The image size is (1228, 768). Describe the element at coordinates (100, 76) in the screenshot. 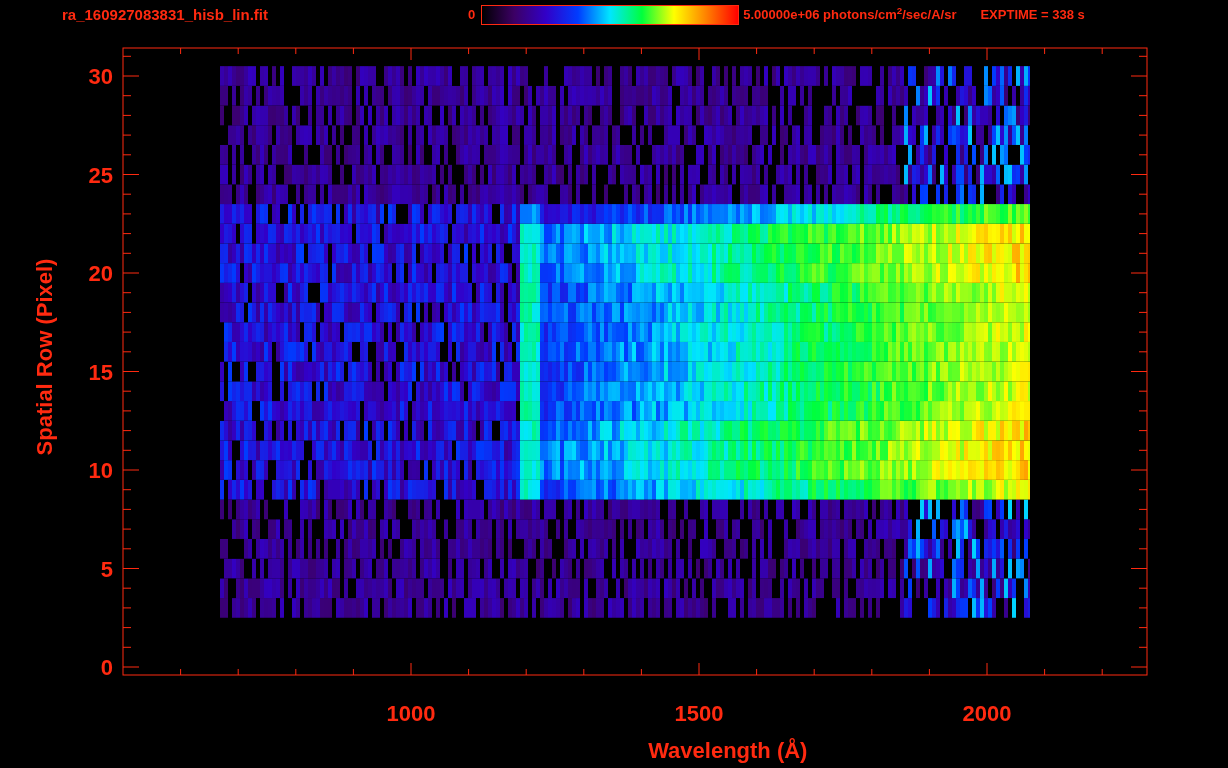

I see `y-tick-label: 30` at that location.